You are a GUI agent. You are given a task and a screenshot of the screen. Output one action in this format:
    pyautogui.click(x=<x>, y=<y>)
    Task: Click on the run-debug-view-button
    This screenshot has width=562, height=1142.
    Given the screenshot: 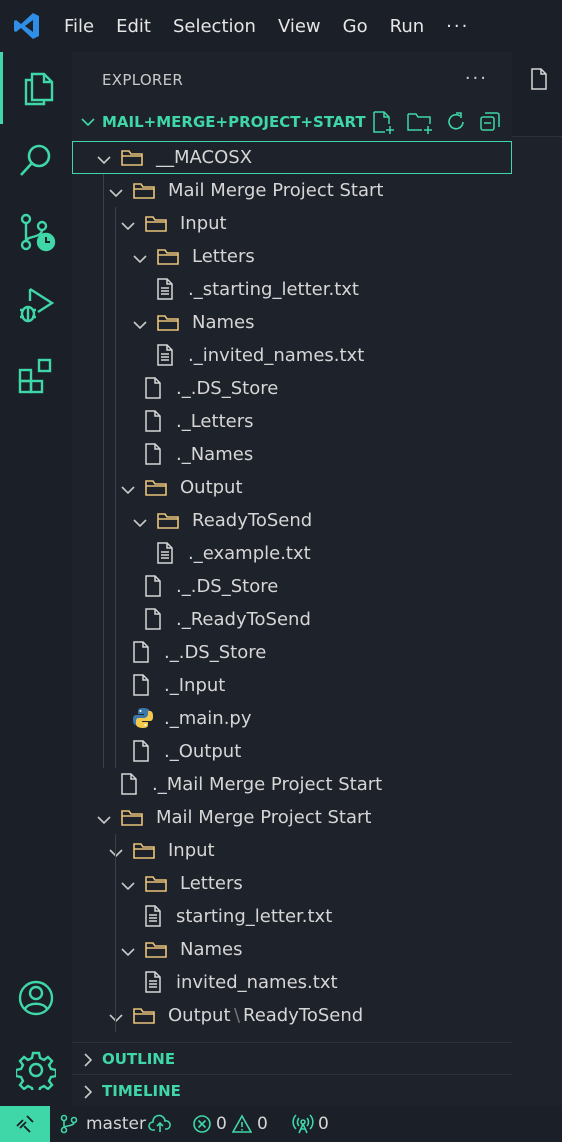 What is the action you would take?
    pyautogui.click(x=36, y=304)
    